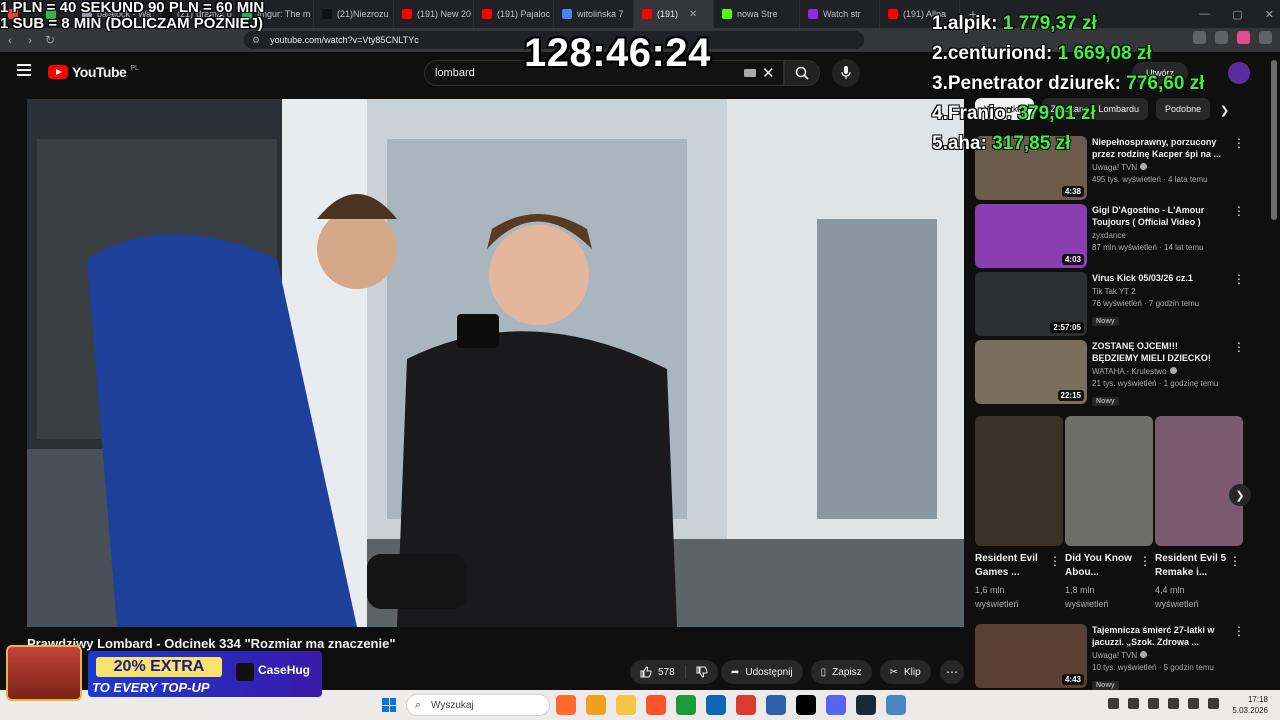 This screenshot has height=720, width=1280. What do you see at coordinates (594, 14) in the screenshot?
I see `browser-tab: witolińska 7` at bounding box center [594, 14].